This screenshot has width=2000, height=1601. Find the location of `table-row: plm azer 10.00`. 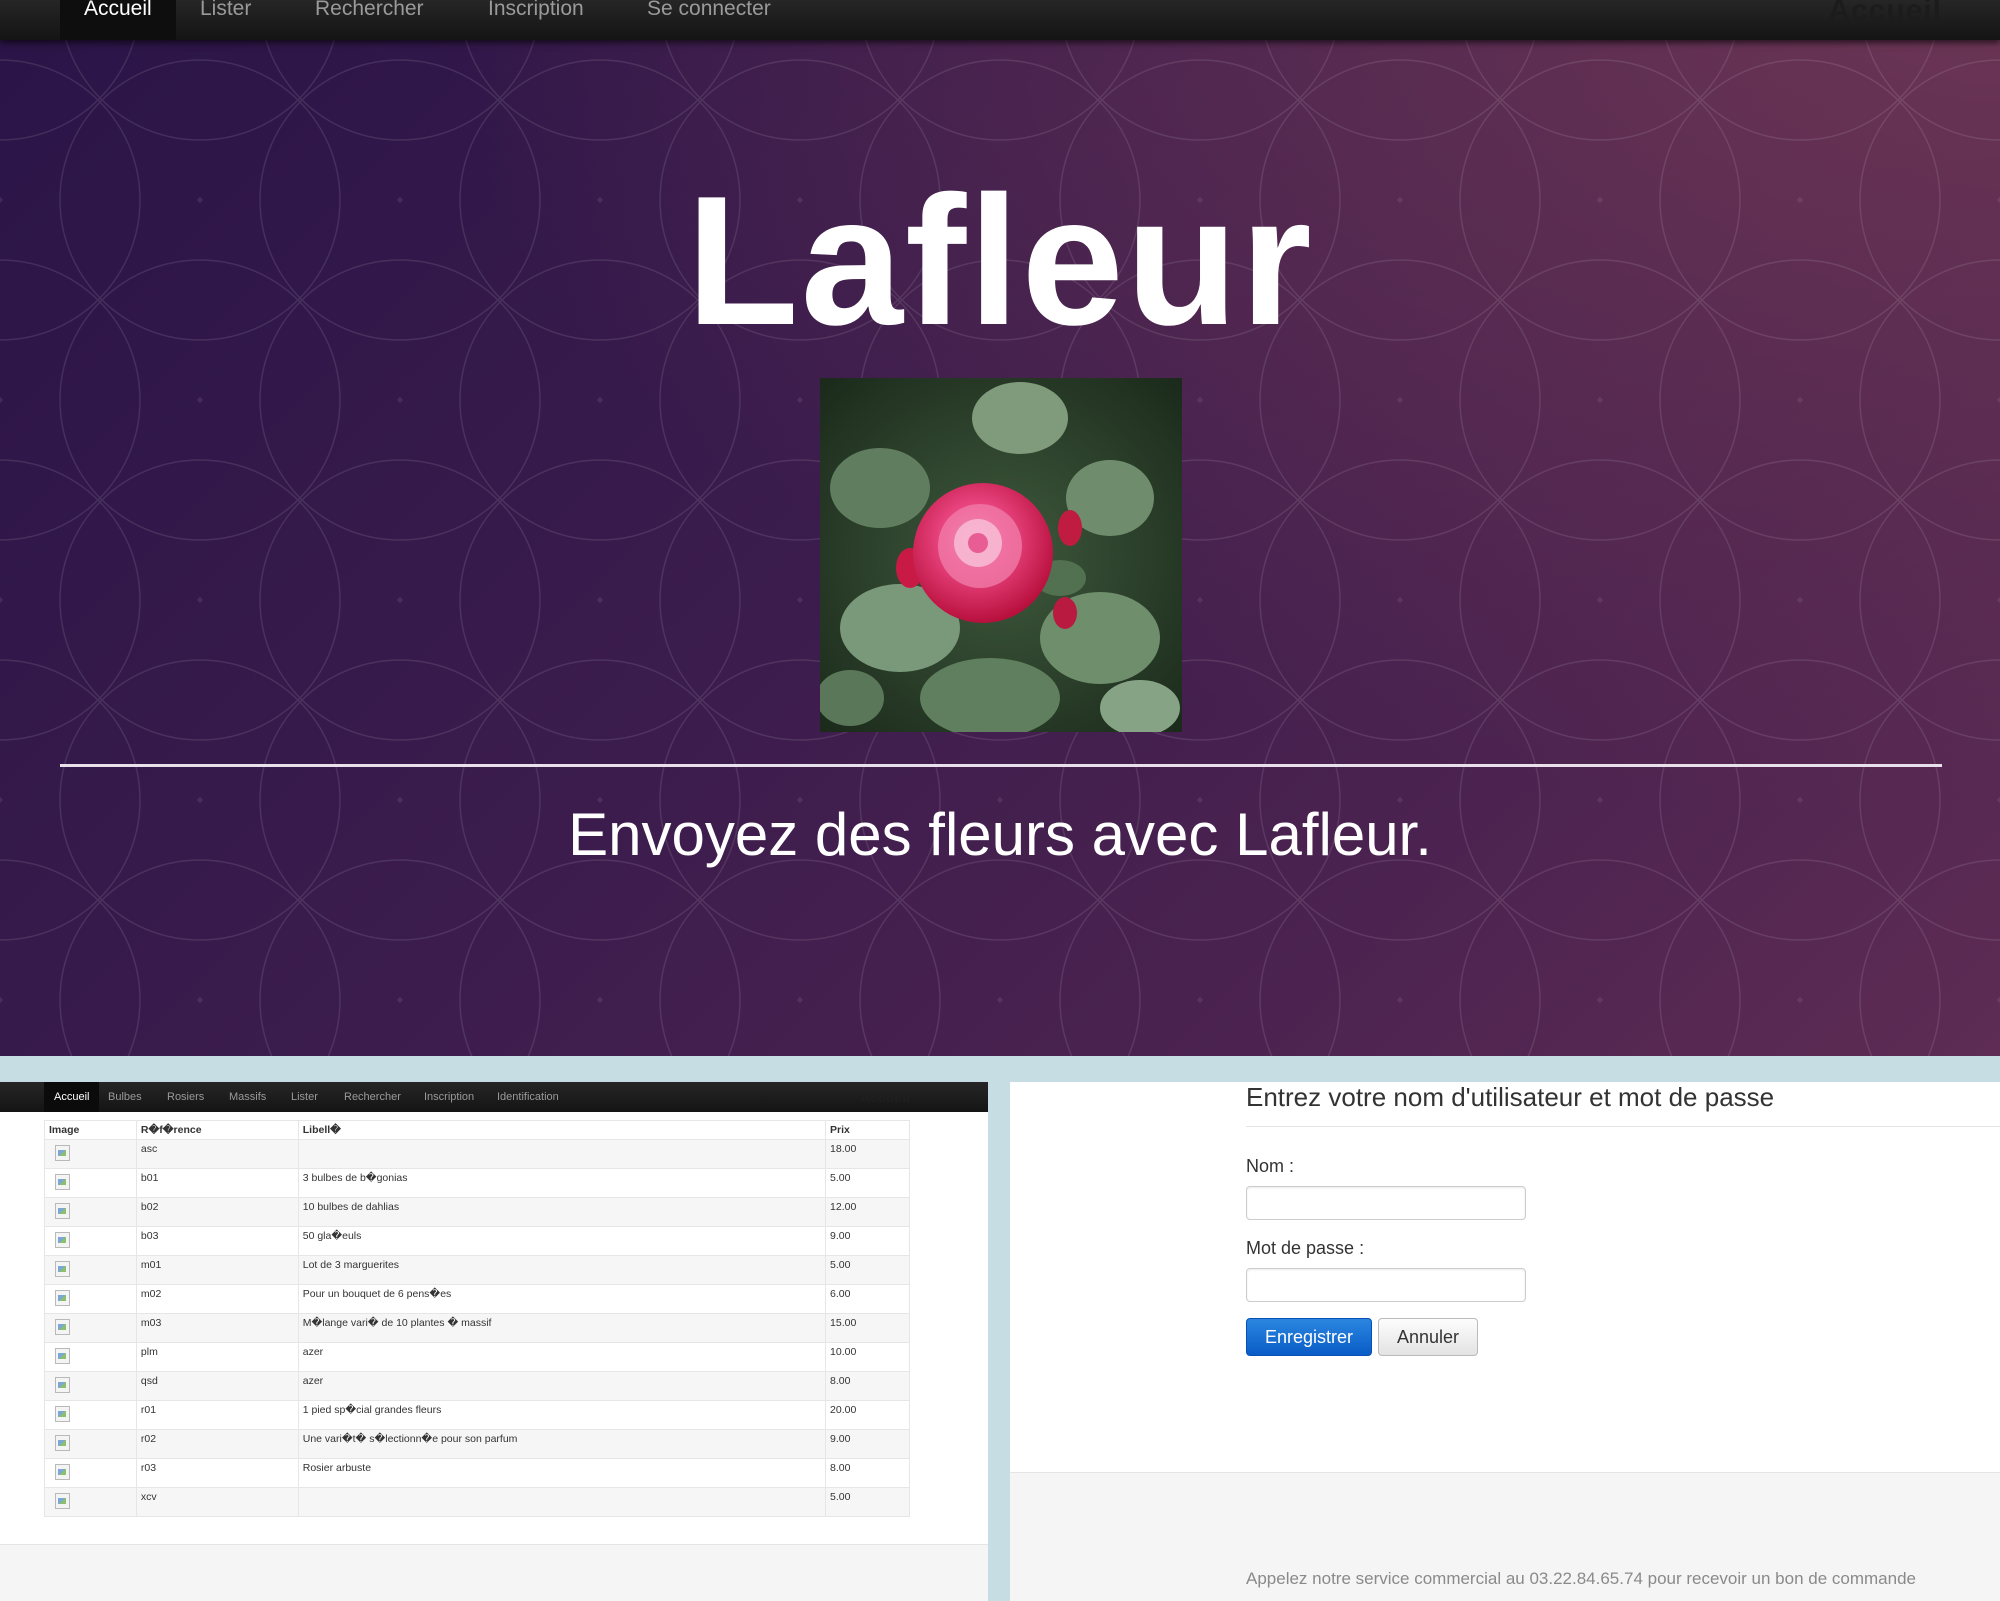

table-row: plm azer 10.00 is located at coordinates (477, 1357).